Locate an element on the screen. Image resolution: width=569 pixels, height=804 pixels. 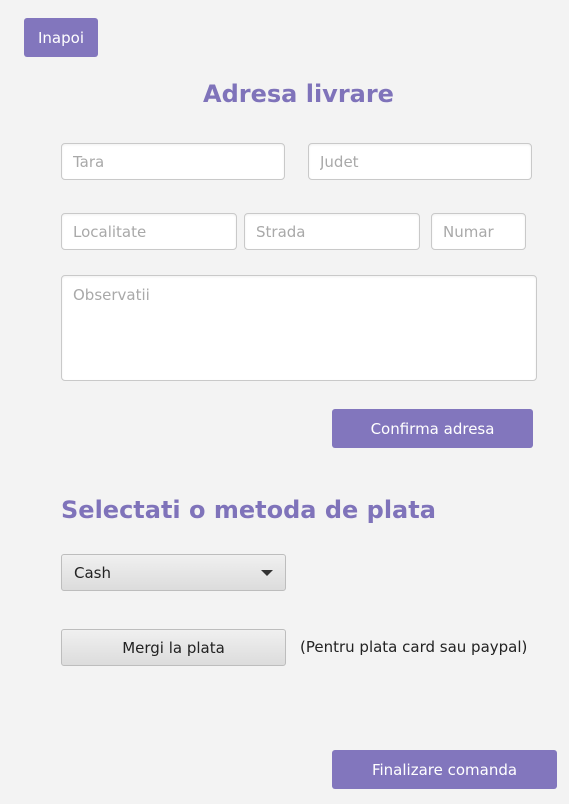
chevron-down-icon is located at coordinates (267, 572).